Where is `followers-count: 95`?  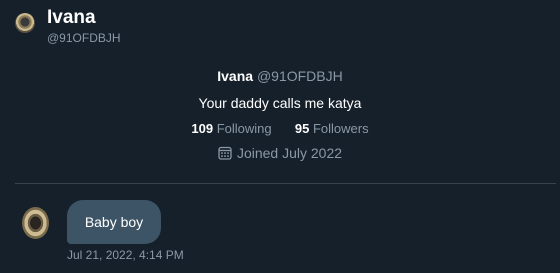
followers-count: 95 is located at coordinates (302, 128).